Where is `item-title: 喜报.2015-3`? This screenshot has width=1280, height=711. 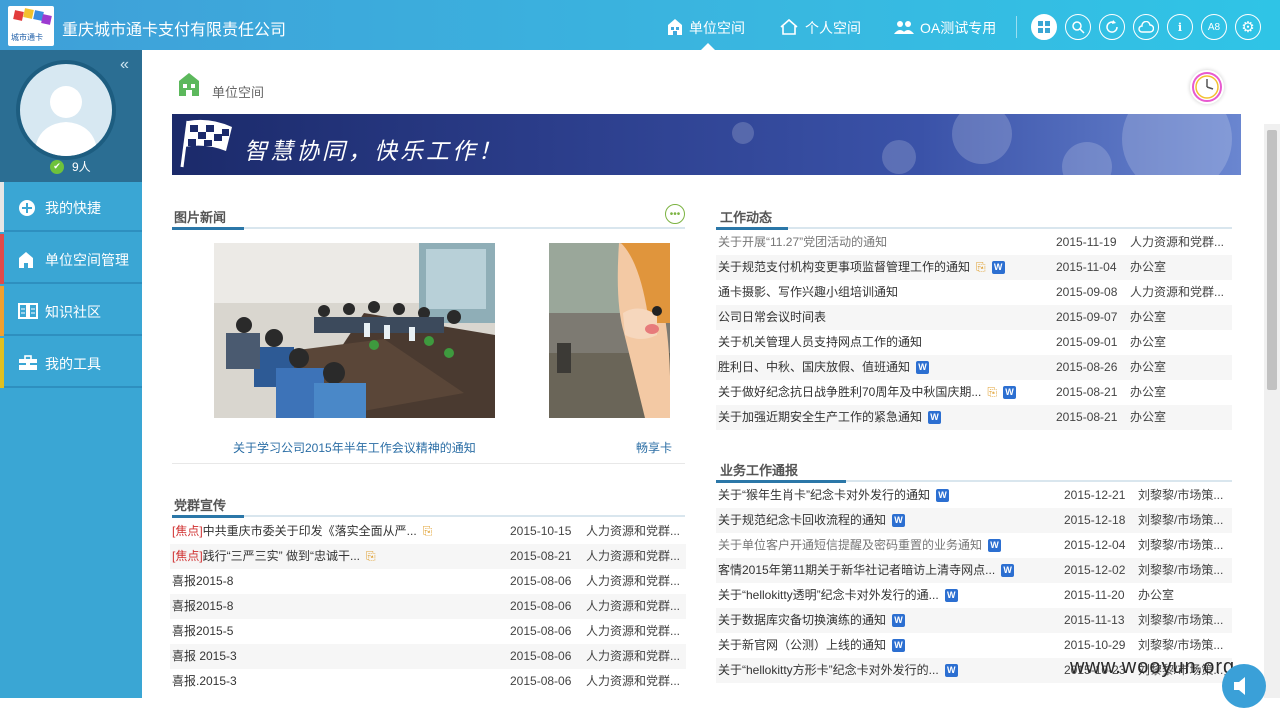 item-title: 喜报.2015-3 is located at coordinates (204, 681).